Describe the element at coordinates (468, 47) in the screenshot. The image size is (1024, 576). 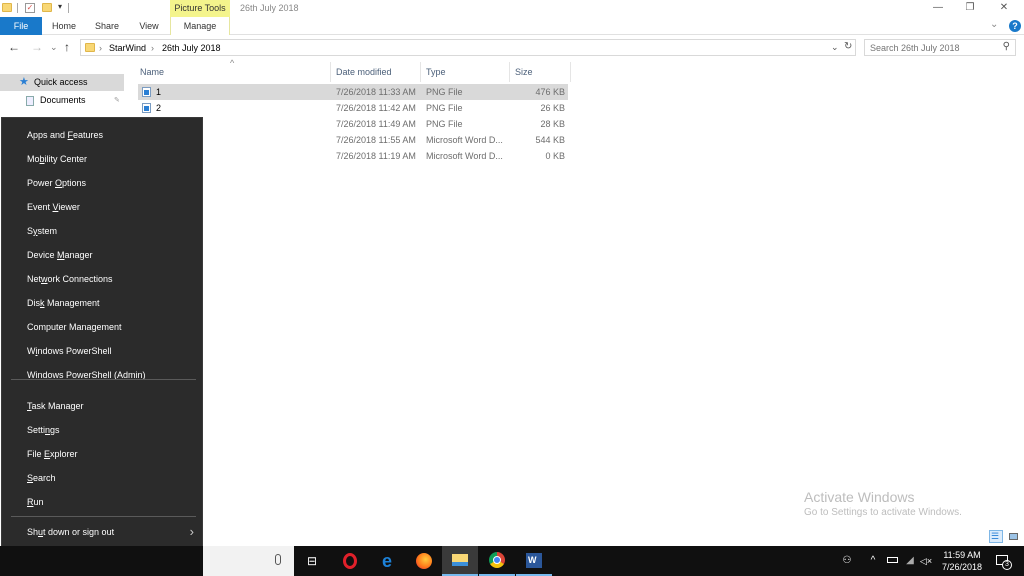
I see `address-bar: › StarWind › 26th July 2018 ⌄ ↻` at that location.